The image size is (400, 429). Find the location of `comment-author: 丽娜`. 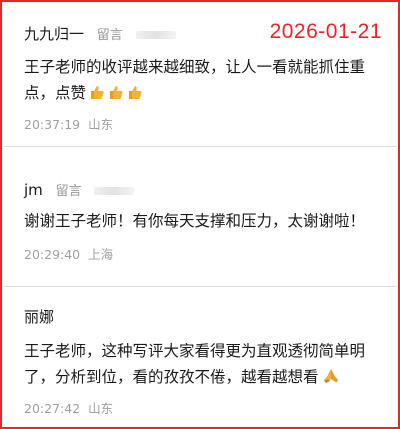

comment-author: 丽娜 is located at coordinates (39, 317).